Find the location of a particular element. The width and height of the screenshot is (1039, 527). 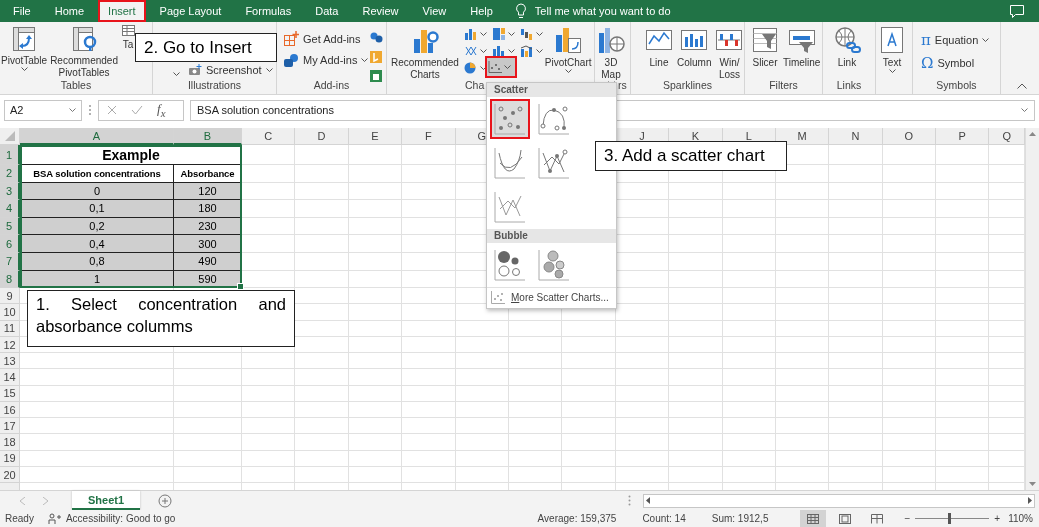

menu-section-title: Scatter is located at coordinates (511, 89).